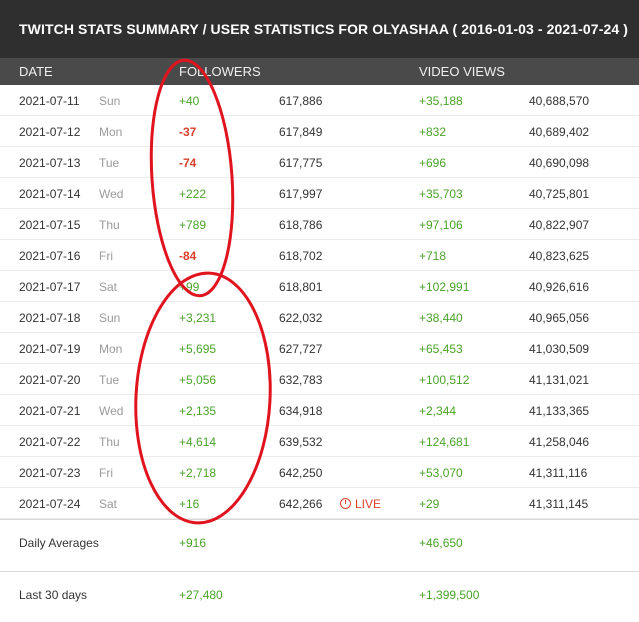 Image resolution: width=639 pixels, height=622 pixels. What do you see at coordinates (301, 411) in the screenshot?
I see `row-followers-total: 634,918` at bounding box center [301, 411].